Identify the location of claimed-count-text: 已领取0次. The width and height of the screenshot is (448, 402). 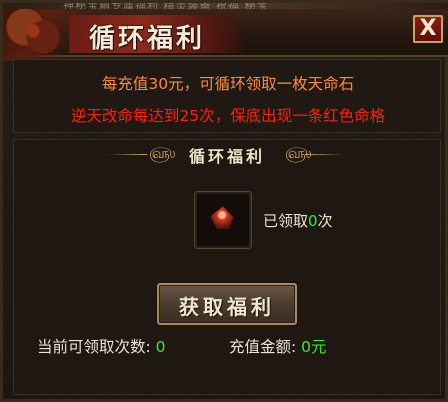
(298, 220).